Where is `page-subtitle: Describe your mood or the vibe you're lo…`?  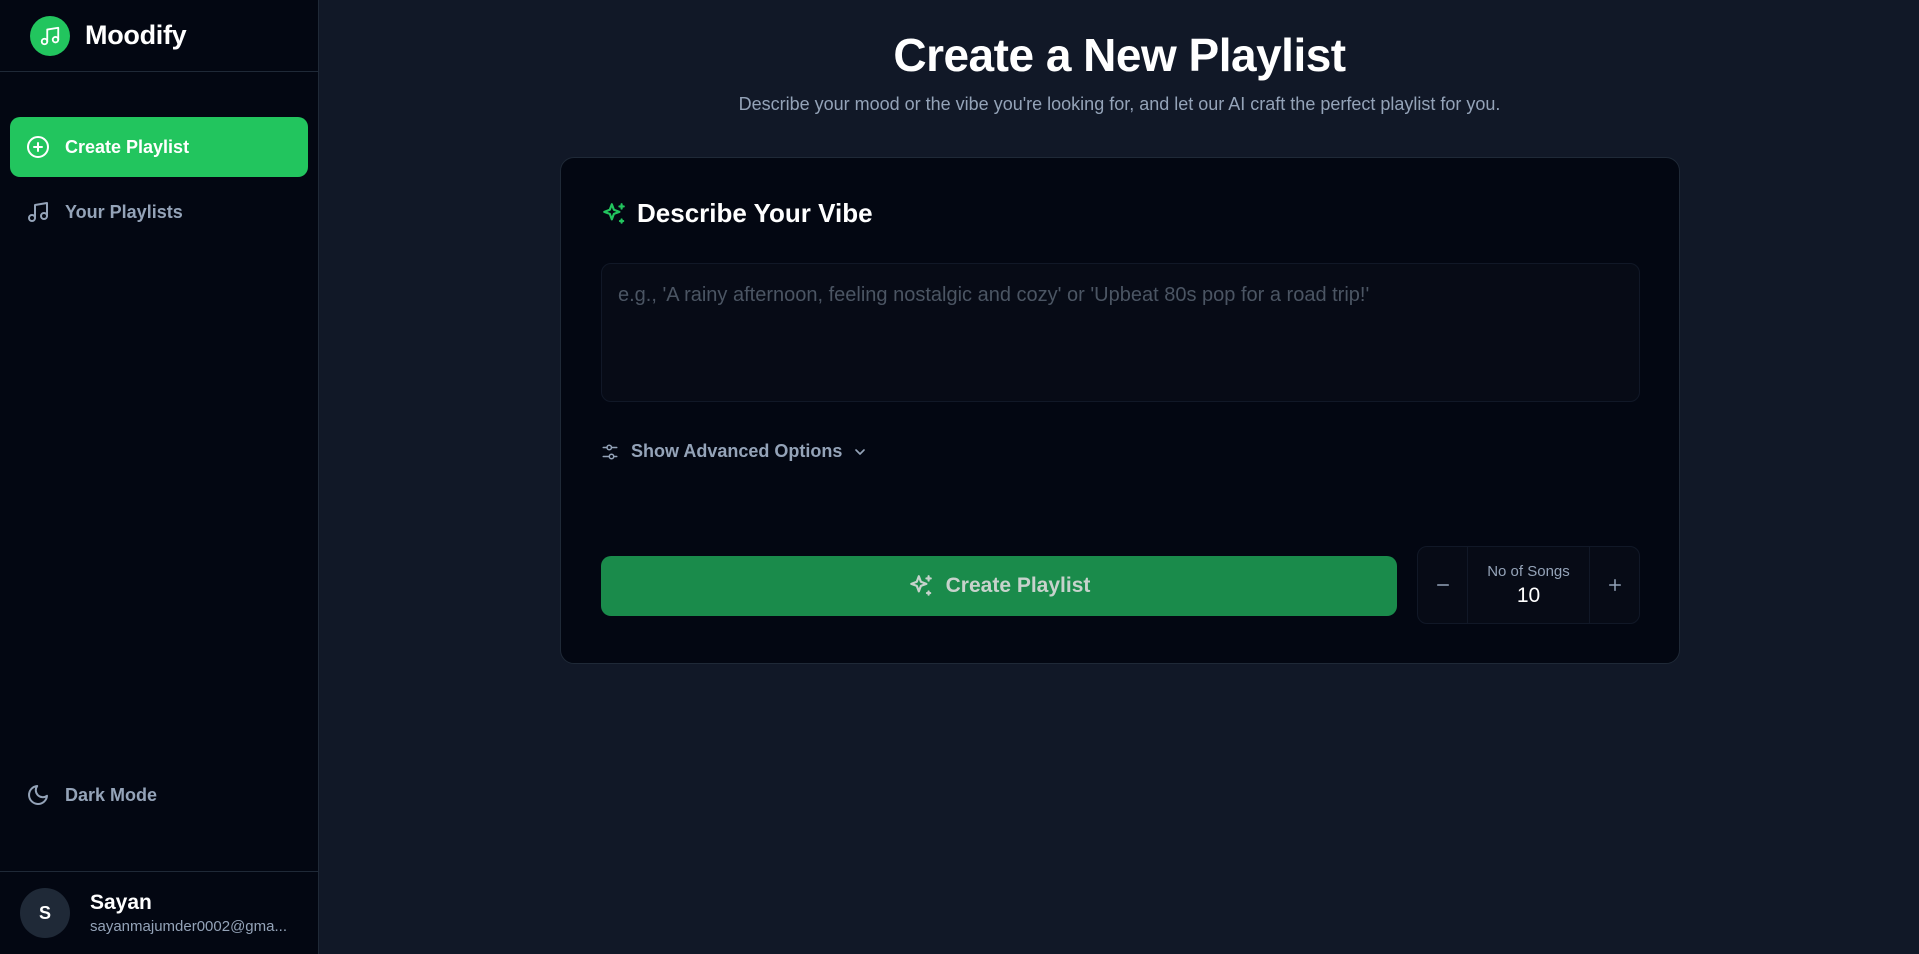 page-subtitle: Describe your mood or the vibe you're lo… is located at coordinates (1119, 104).